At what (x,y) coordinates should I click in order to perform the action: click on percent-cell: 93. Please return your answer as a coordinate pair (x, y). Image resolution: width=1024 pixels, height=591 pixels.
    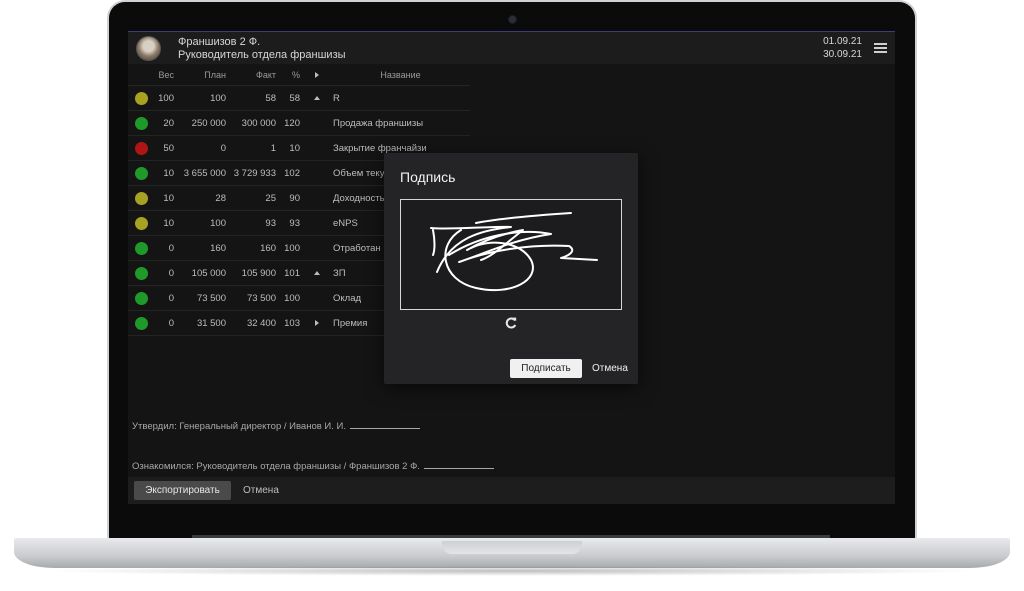
    Looking at the image, I should click on (294, 223).